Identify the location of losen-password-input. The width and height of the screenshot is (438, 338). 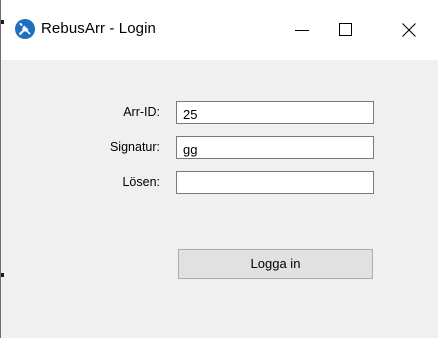
(275, 182).